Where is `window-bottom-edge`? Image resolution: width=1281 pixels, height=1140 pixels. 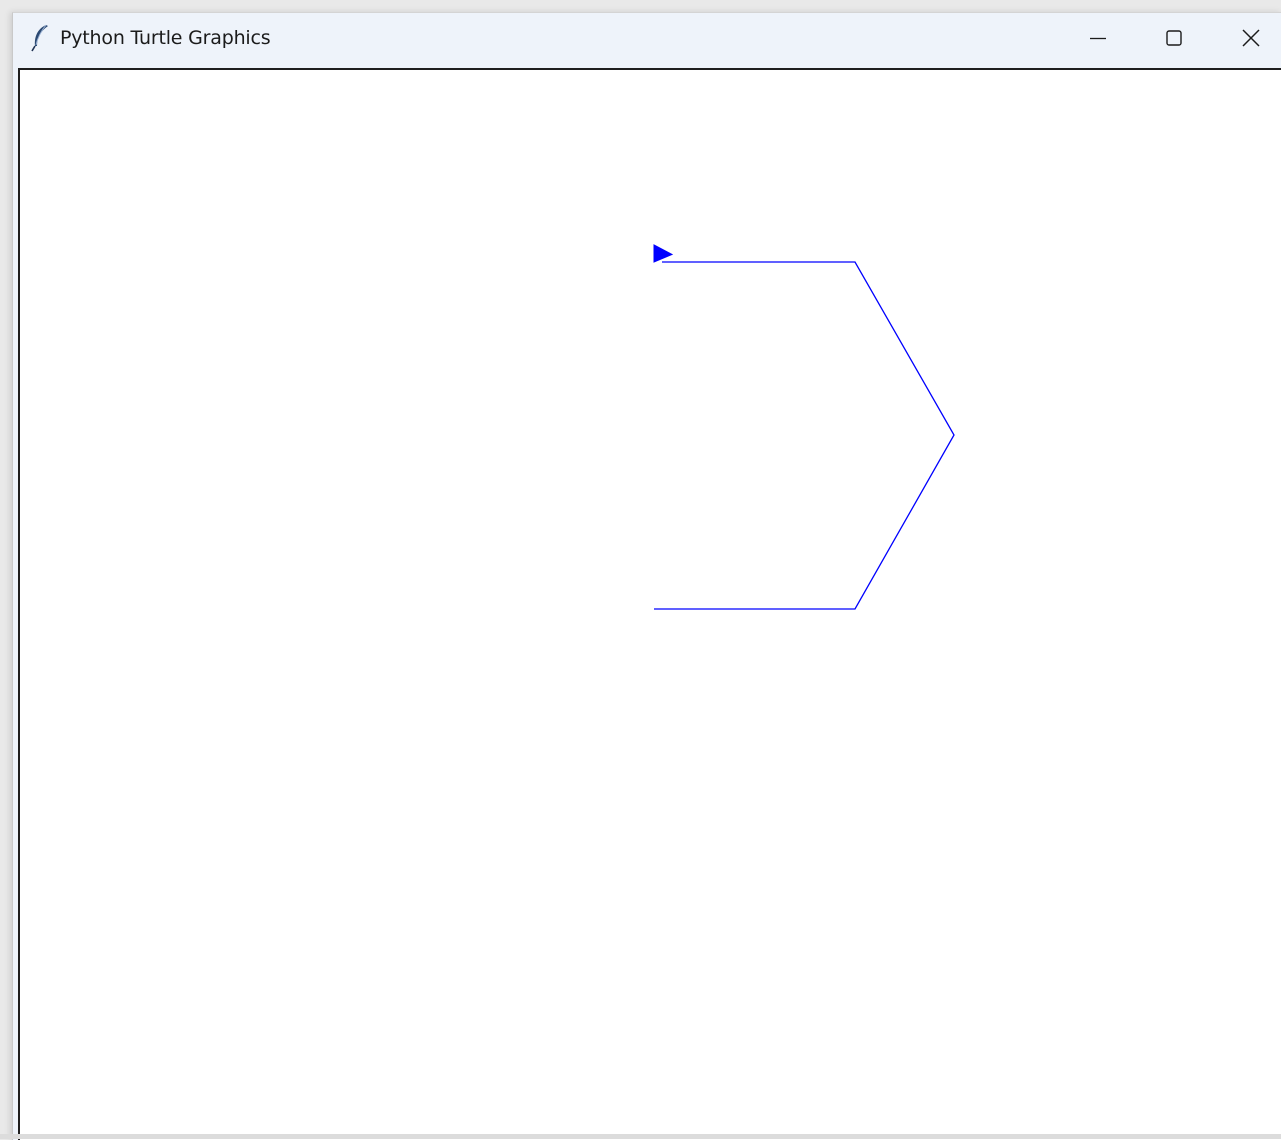 window-bottom-edge is located at coordinates (640, 1136).